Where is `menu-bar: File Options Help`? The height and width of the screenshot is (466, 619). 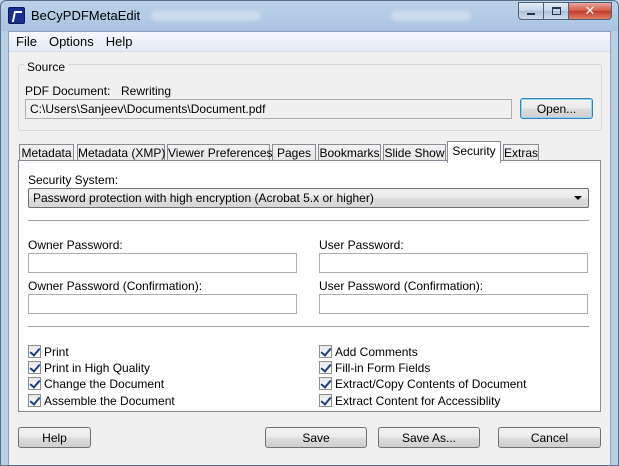
menu-bar: File Options Help is located at coordinates (309, 42).